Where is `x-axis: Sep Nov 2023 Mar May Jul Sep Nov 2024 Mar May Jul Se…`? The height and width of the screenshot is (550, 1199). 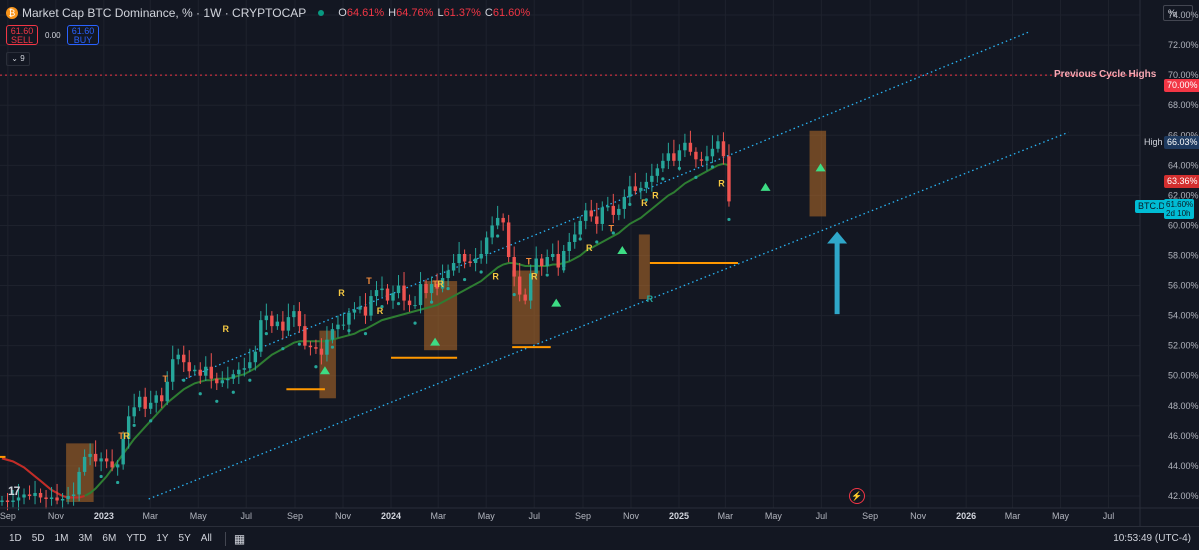
x-axis: Sep Nov 2023 Mar May Jul Sep Nov 2024 Mar May Jul Se… is located at coordinates (599, 514).